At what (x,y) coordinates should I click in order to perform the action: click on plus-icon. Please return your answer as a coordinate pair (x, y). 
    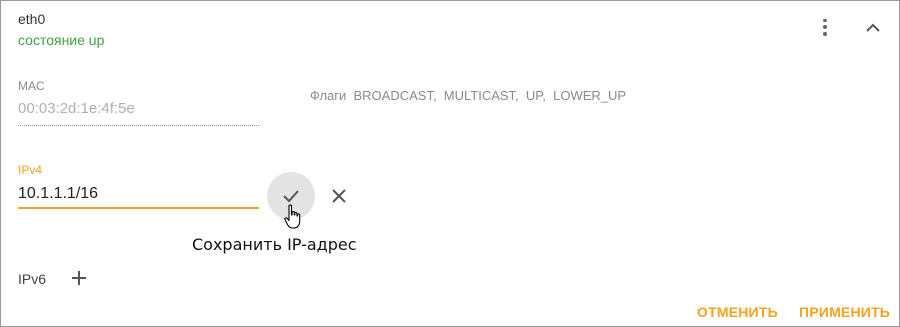
    Looking at the image, I should click on (79, 278).